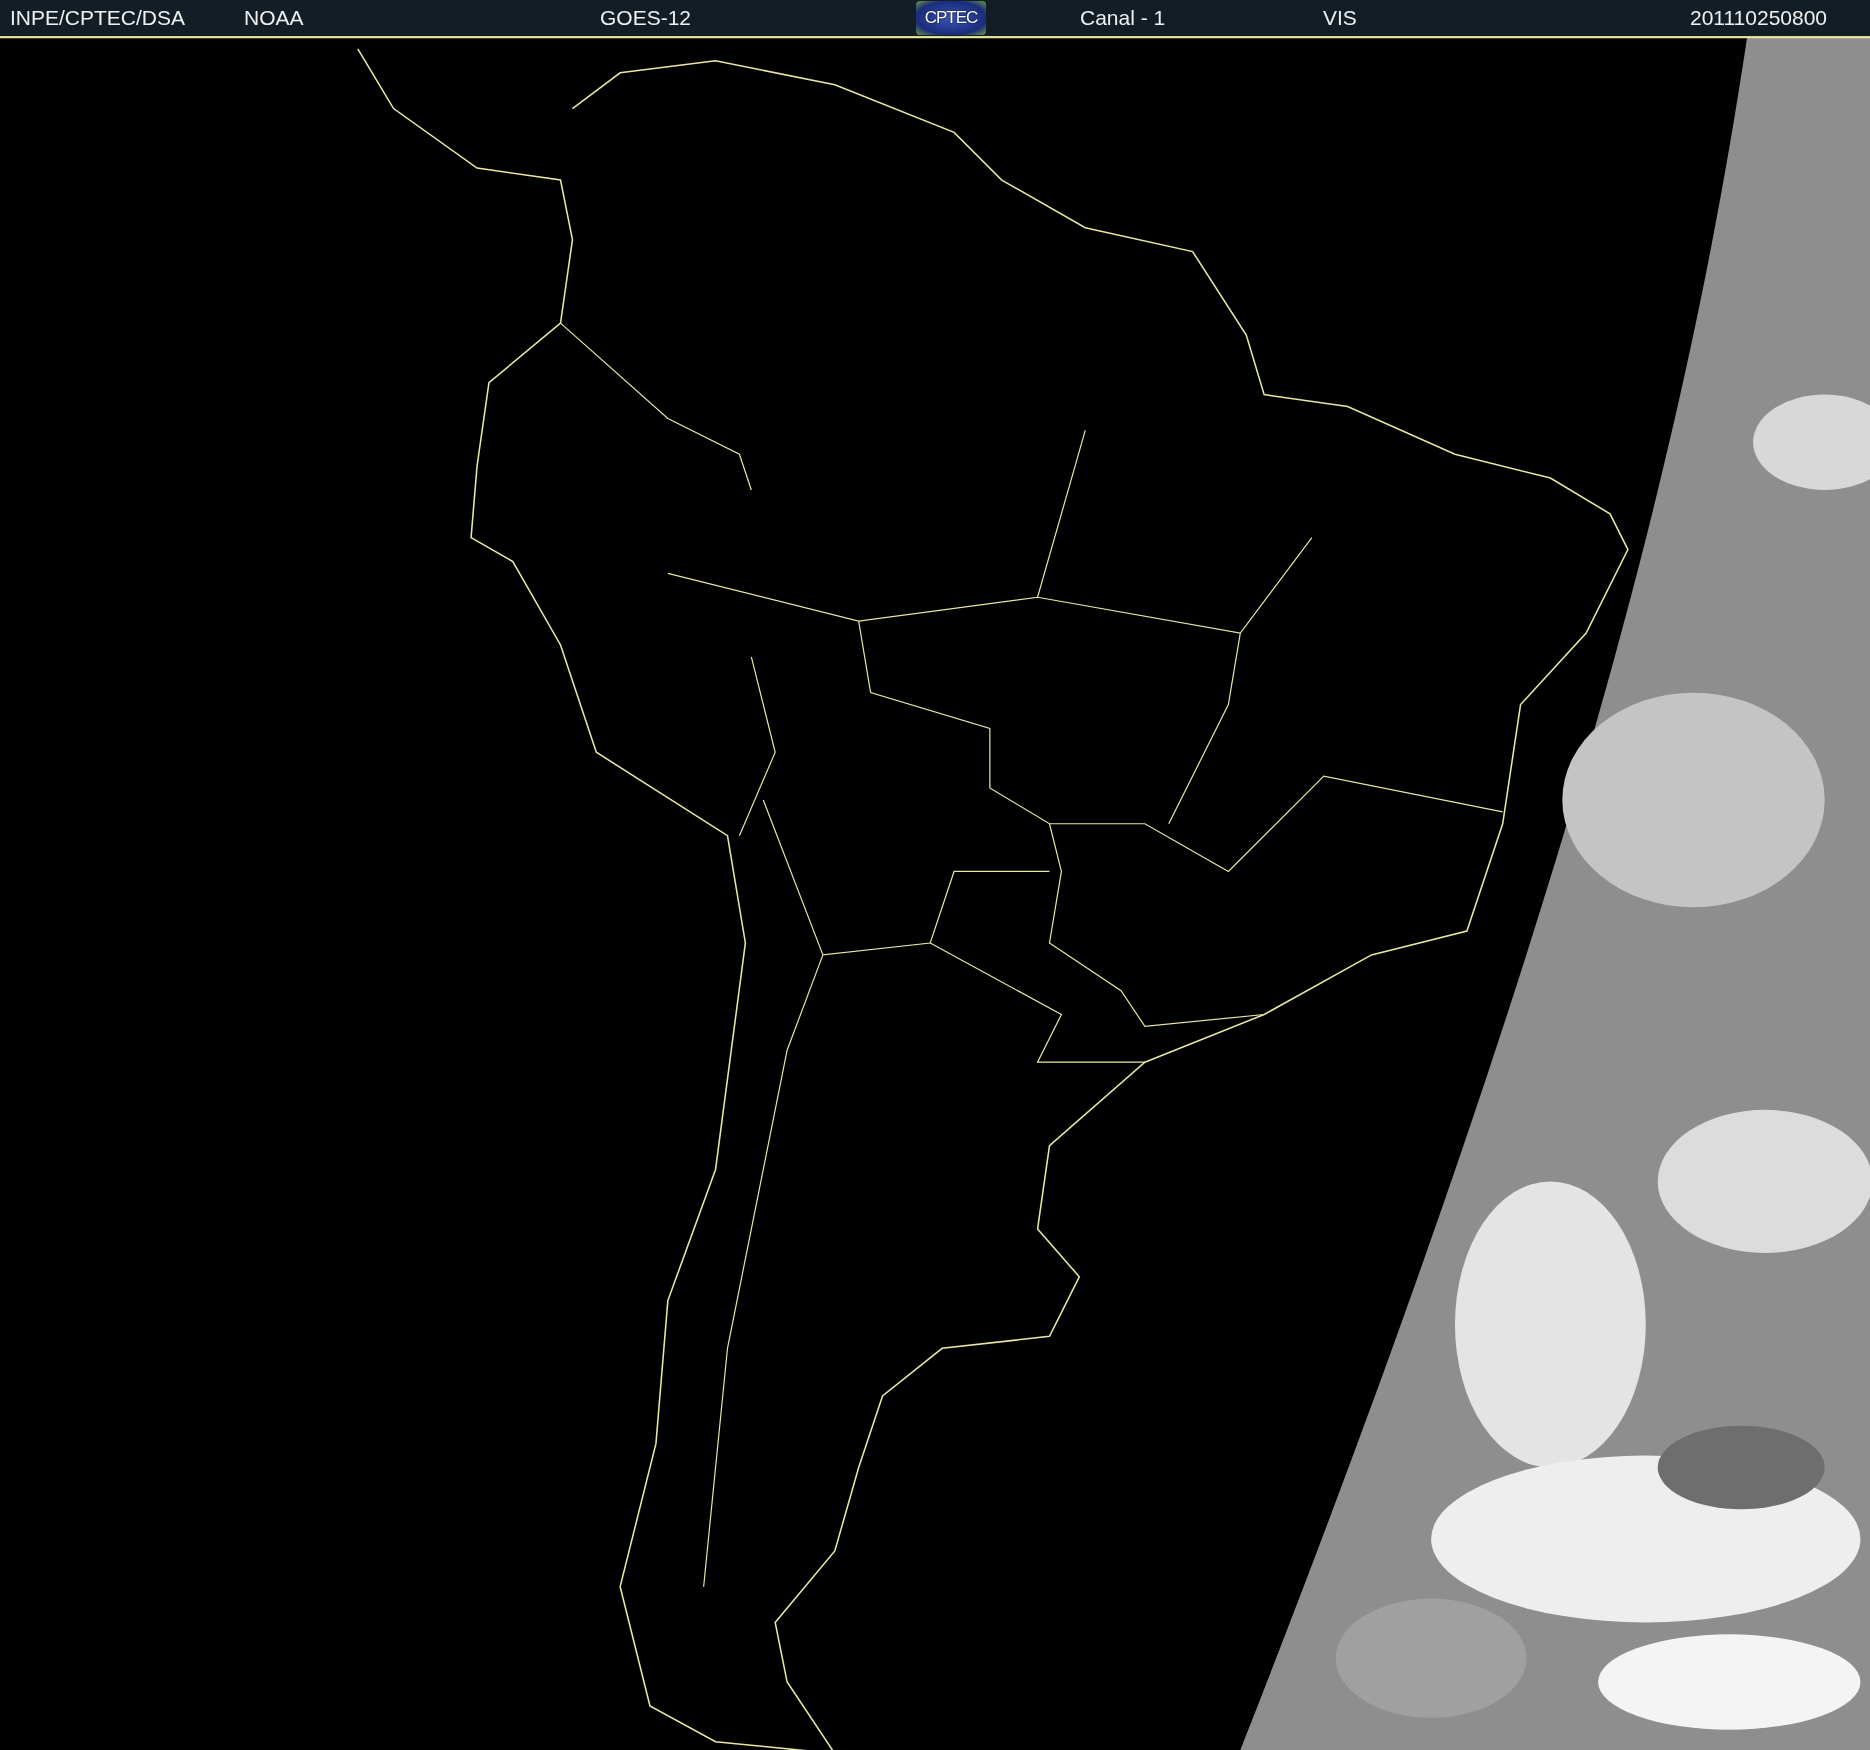 The height and width of the screenshot is (1750, 1870). Describe the element at coordinates (274, 18) in the screenshot. I see `header-label: NOAA` at that location.